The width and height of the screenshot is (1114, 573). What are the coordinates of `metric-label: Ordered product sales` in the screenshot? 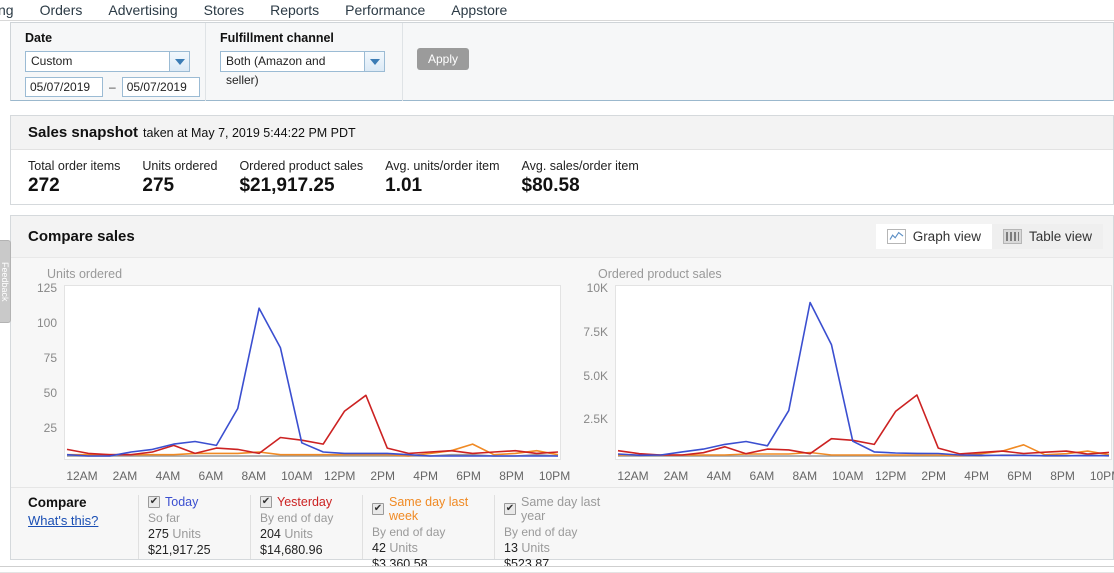 It's located at (301, 166).